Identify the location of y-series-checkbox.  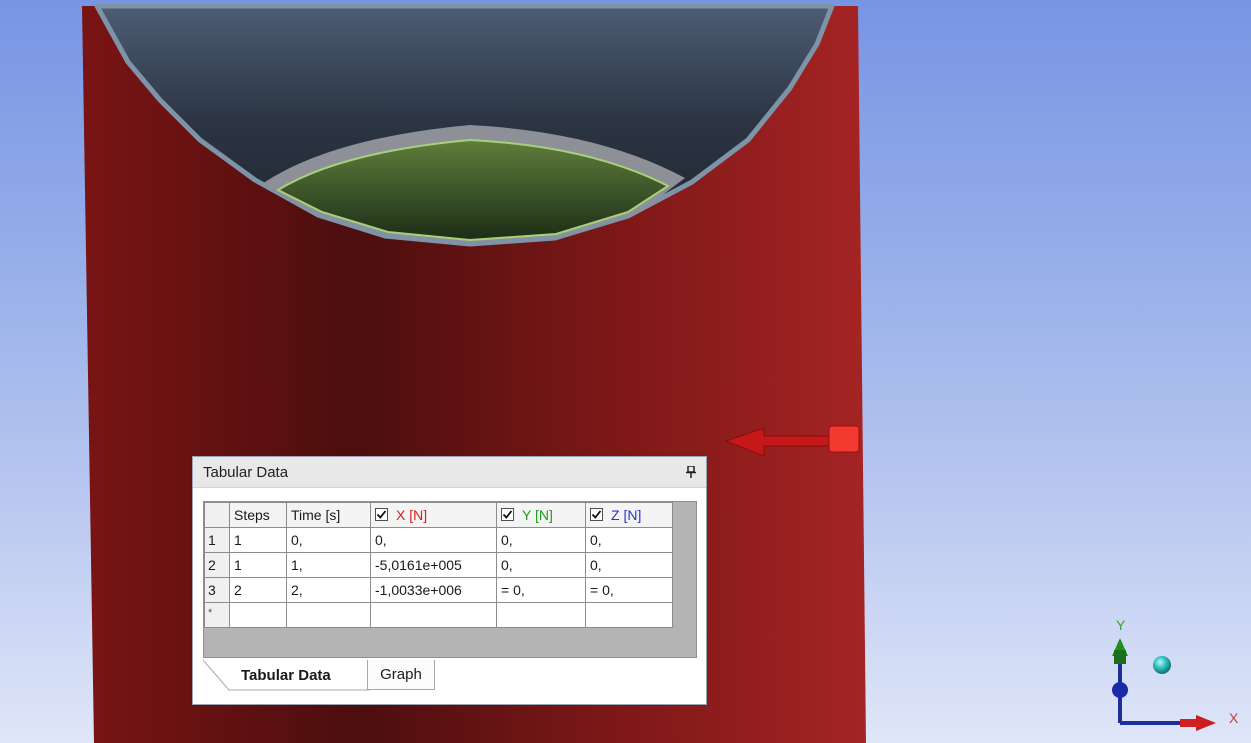
(507, 515).